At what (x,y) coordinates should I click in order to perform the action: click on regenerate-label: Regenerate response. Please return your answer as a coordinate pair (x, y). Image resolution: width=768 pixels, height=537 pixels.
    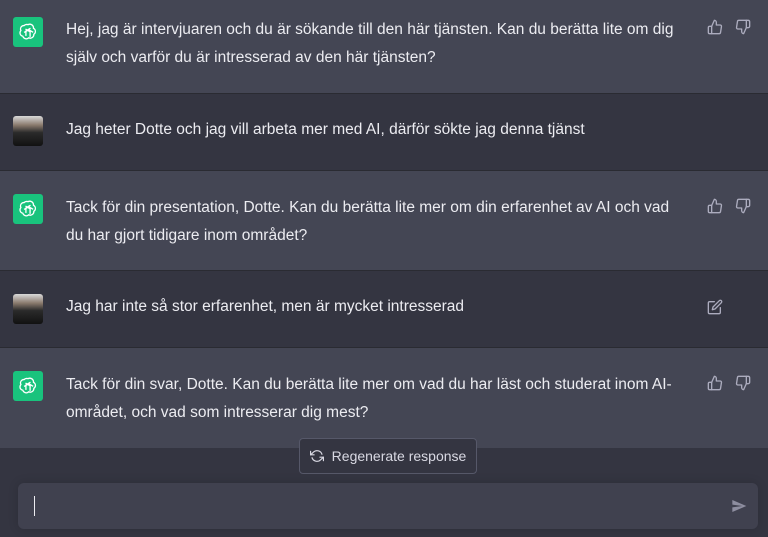
    Looking at the image, I should click on (399, 456).